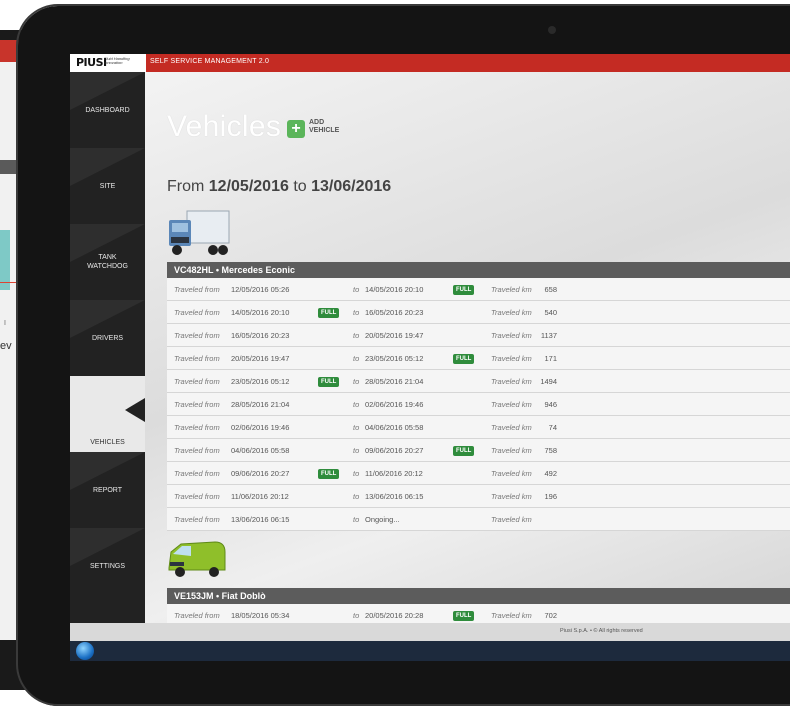  I want to click on sidebar-item-report: REPORT, so click(107, 490).